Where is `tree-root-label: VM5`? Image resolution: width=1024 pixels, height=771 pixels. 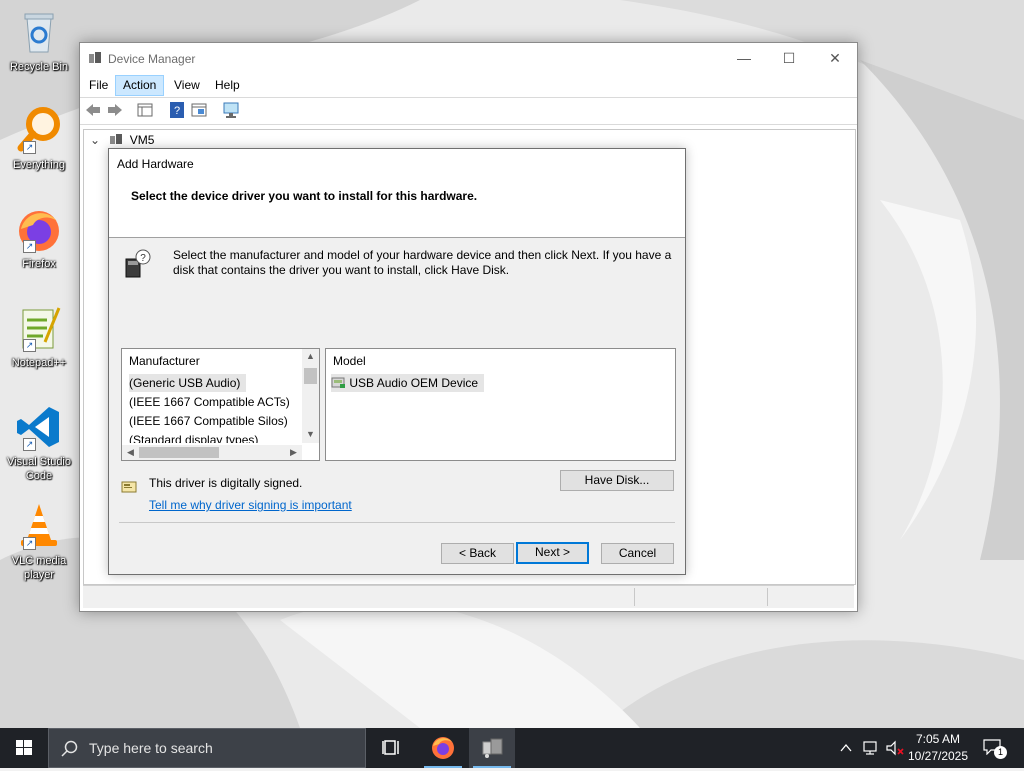
tree-root-label: VM5 is located at coordinates (142, 140).